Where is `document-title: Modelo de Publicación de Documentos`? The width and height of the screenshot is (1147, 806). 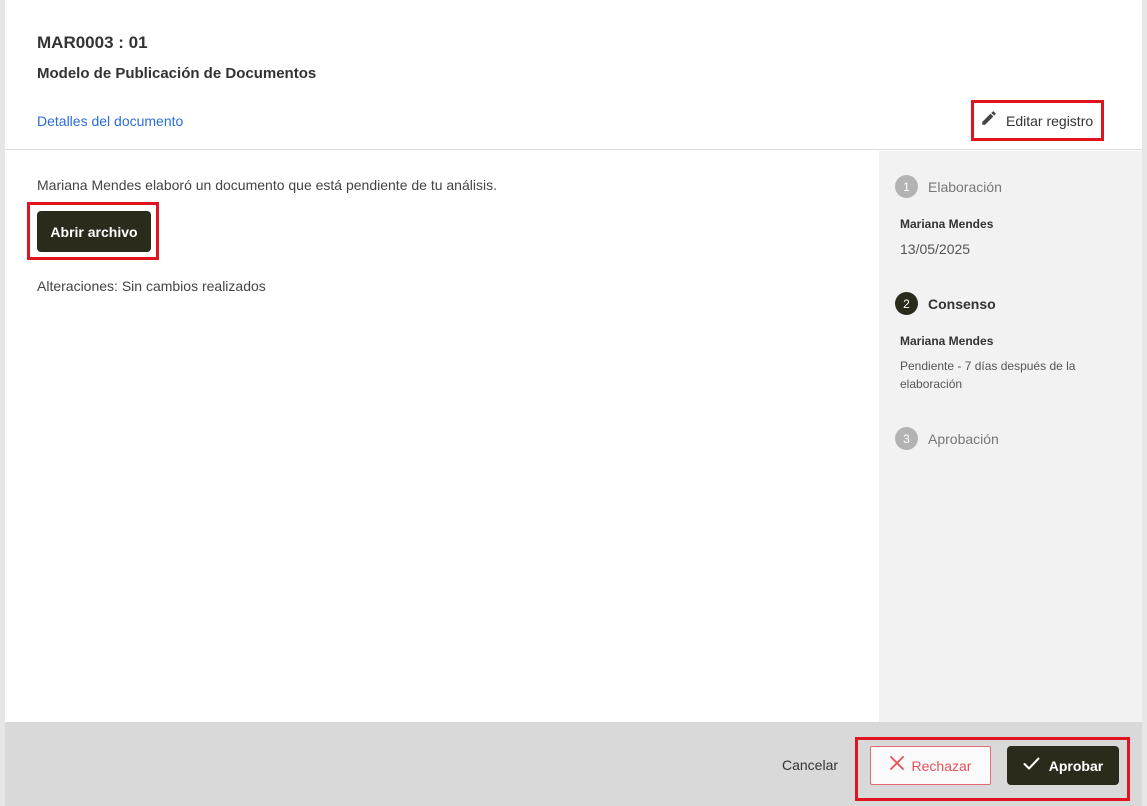
document-title: Modelo de Publicación de Documentos is located at coordinates (177, 73).